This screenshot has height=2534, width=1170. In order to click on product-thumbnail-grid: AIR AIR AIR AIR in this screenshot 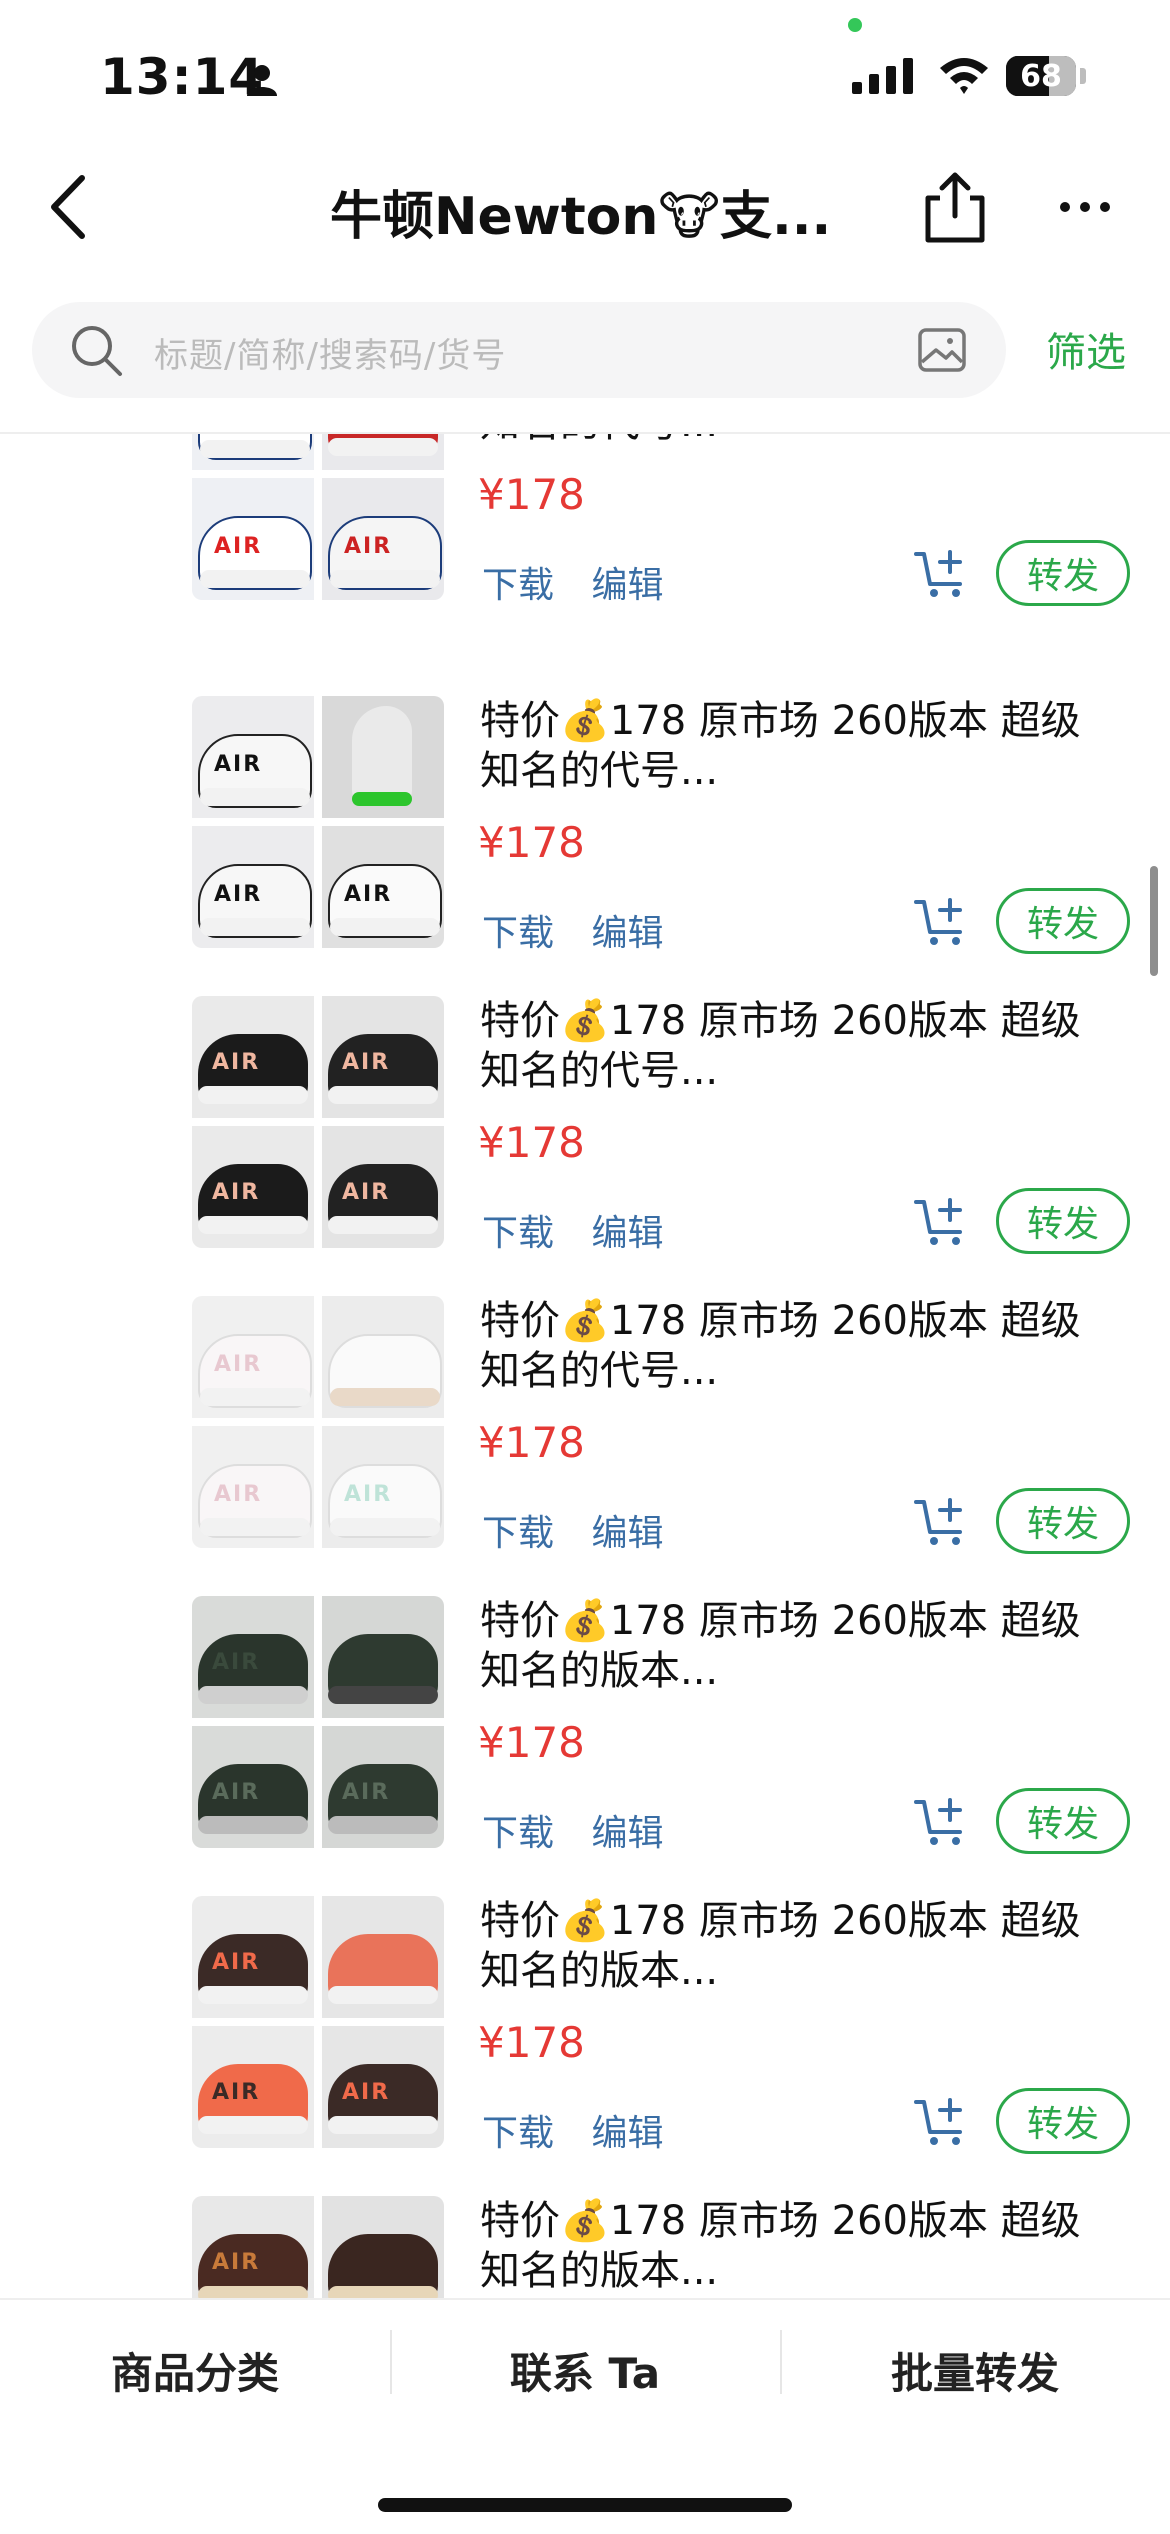, I will do `click(318, 1122)`.